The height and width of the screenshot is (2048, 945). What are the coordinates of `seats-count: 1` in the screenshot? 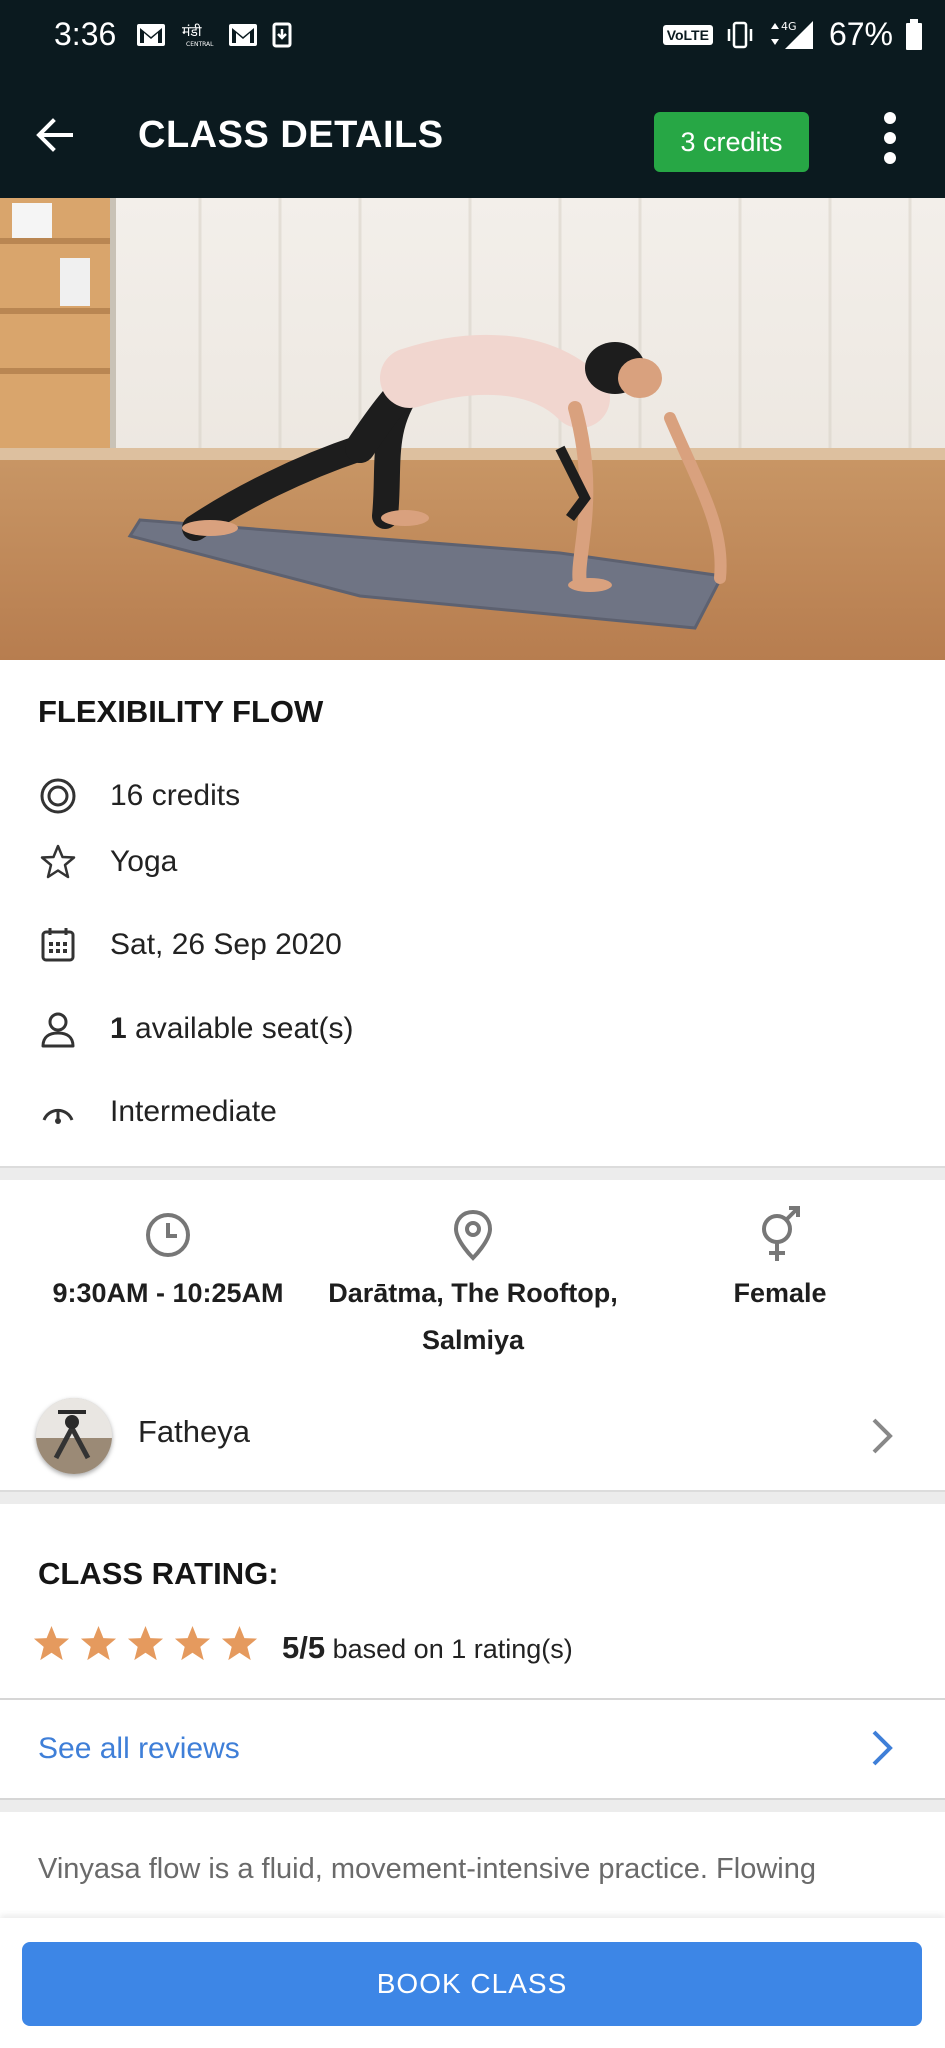 It's located at (118, 1028).